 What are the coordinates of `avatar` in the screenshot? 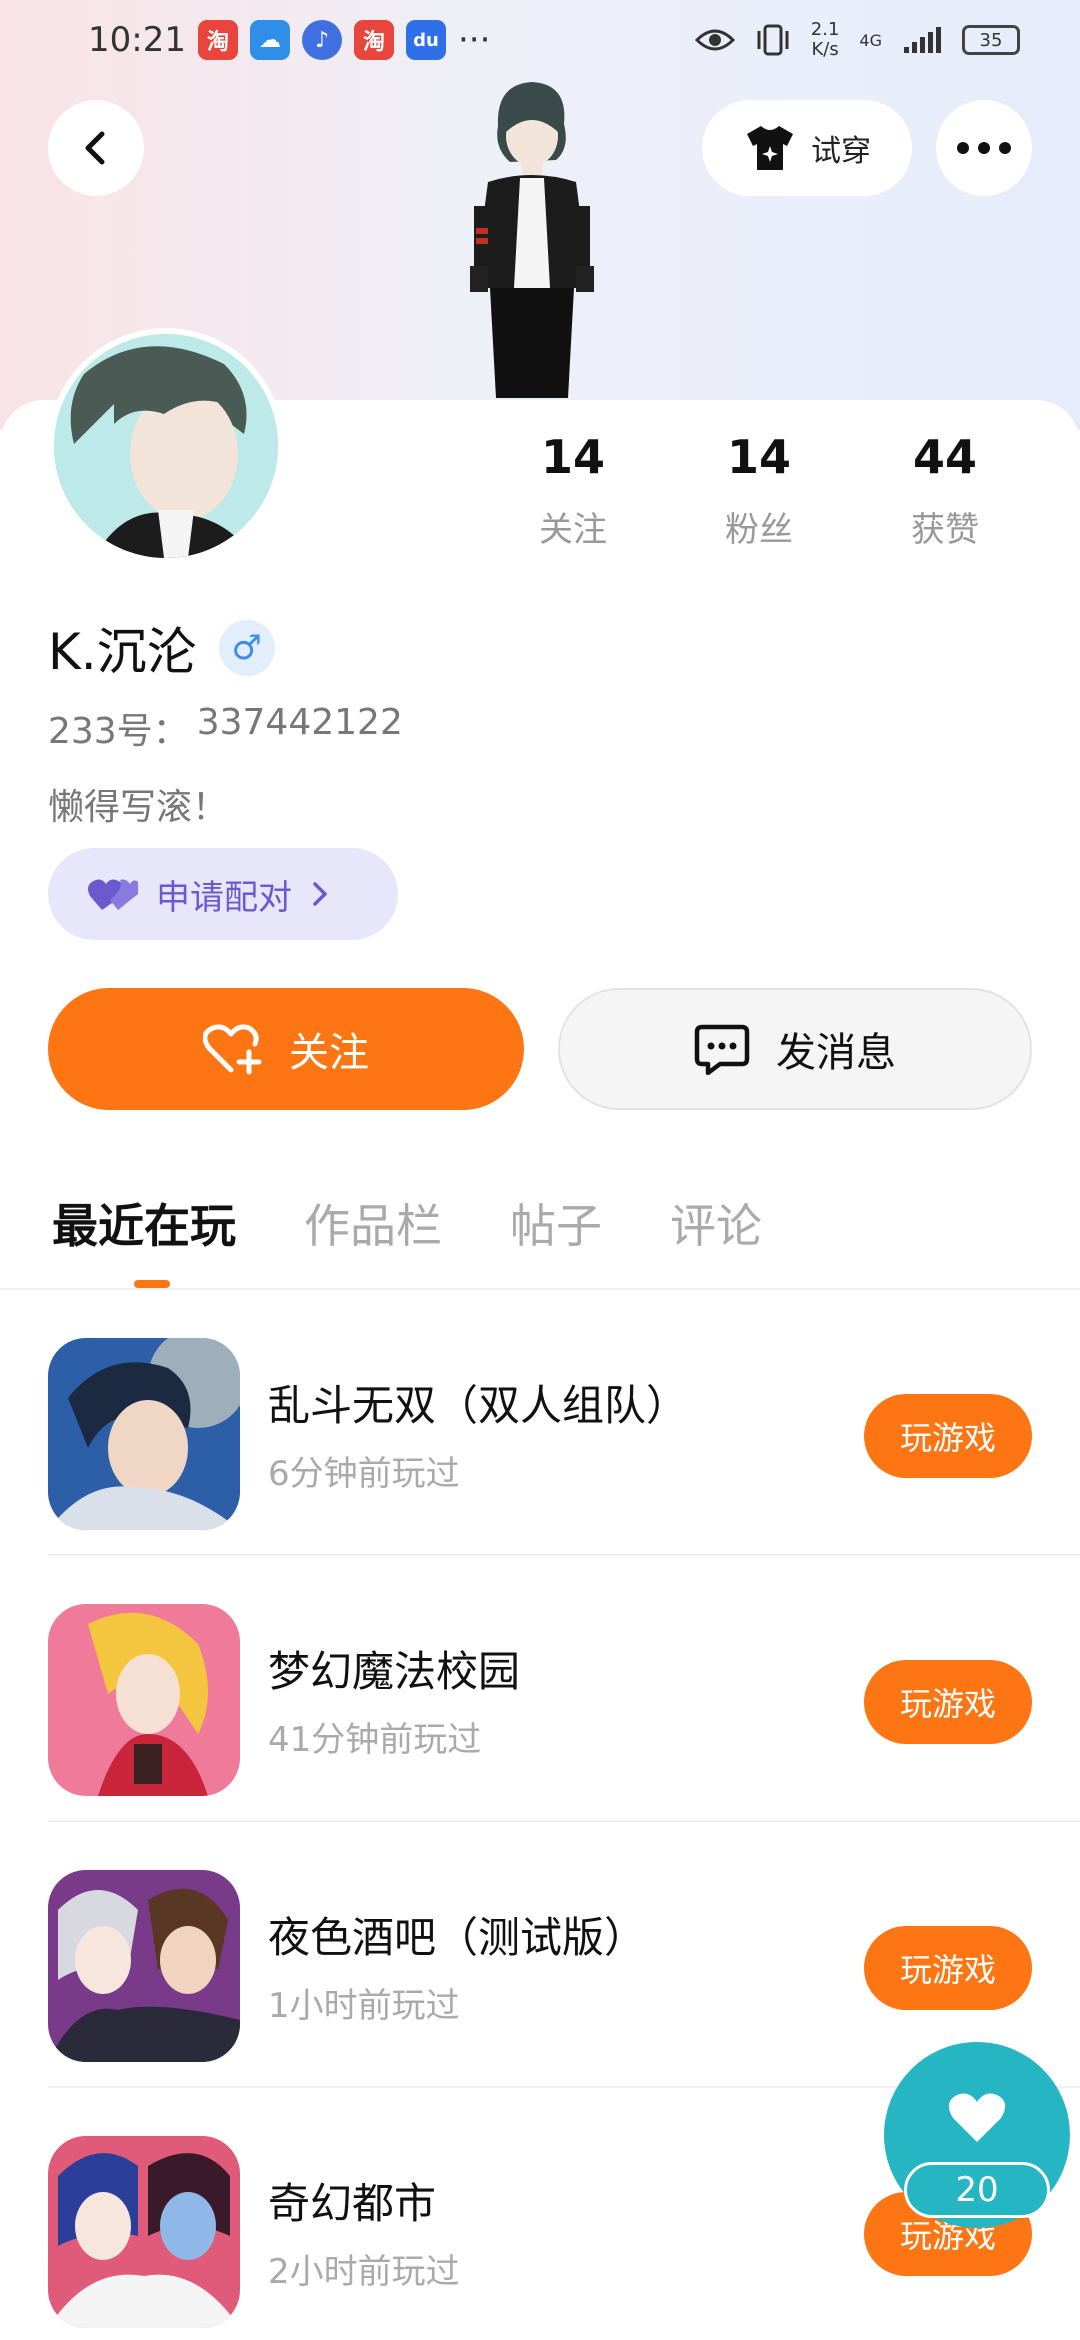 It's located at (166, 446).